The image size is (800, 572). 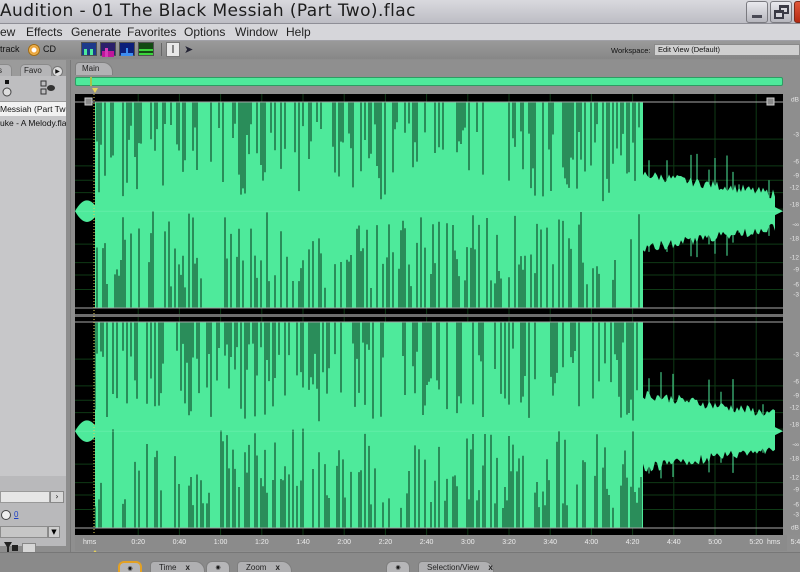 I want to click on close-zoom-tab-icon: x, so click(x=277, y=567).